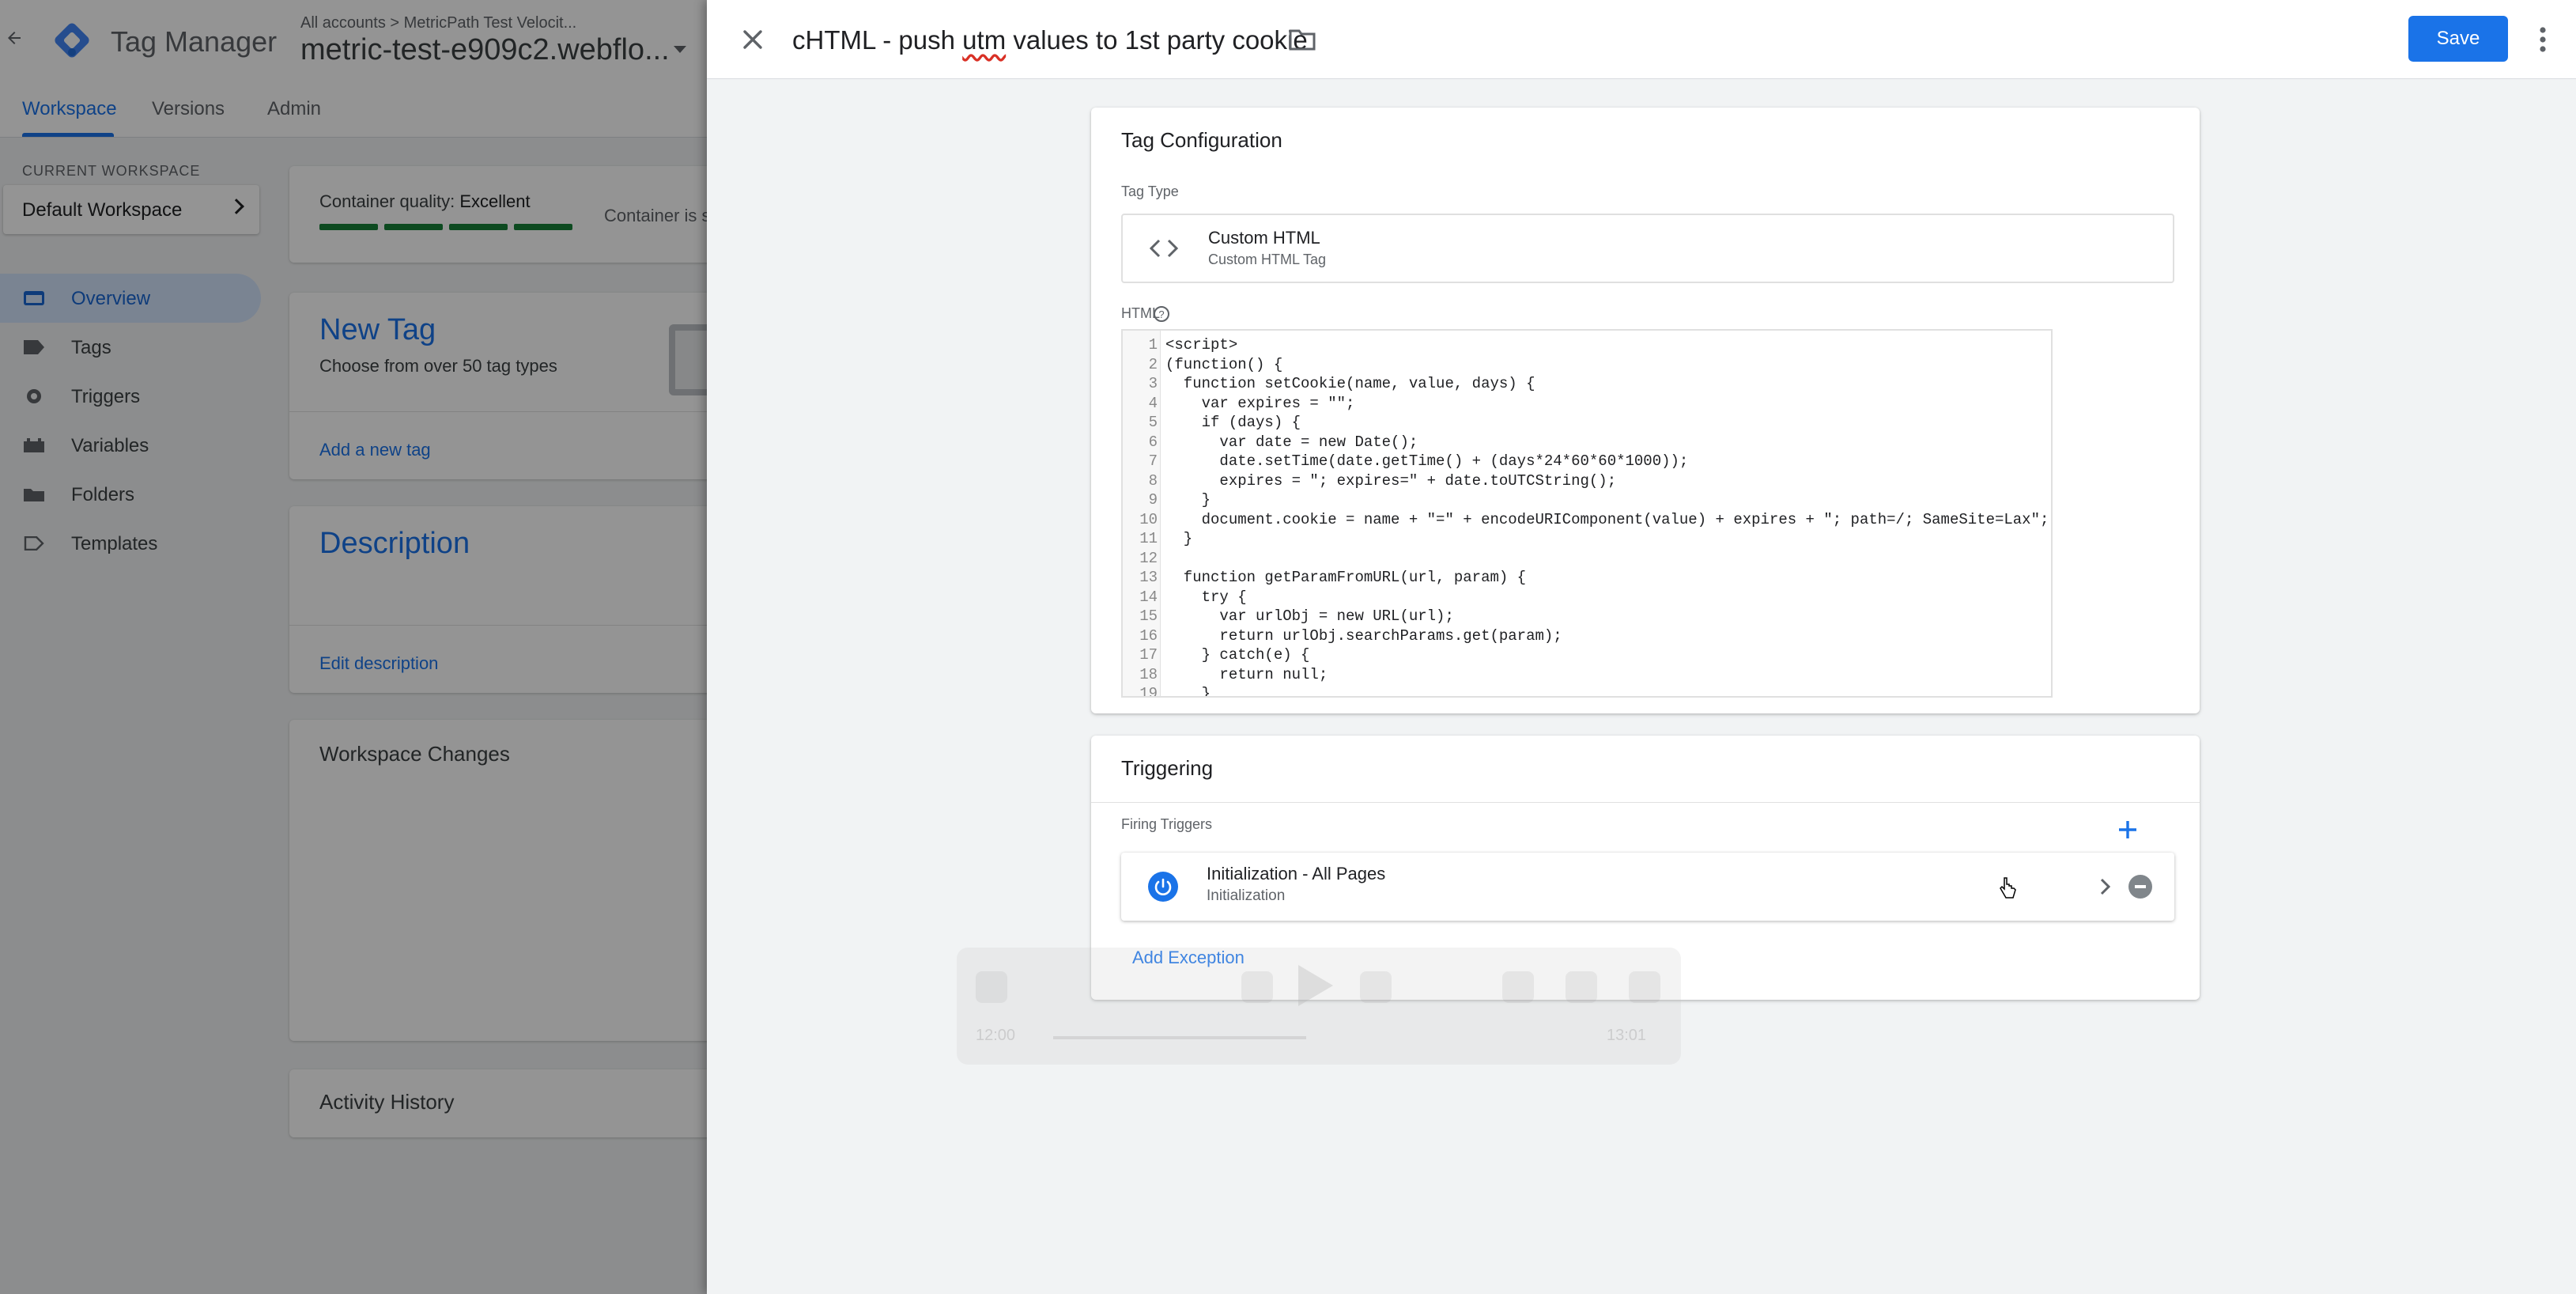 This screenshot has height=1294, width=2576. Describe the element at coordinates (1201, 140) in the screenshot. I see `tag-configuration-title: Tag Configuration` at that location.